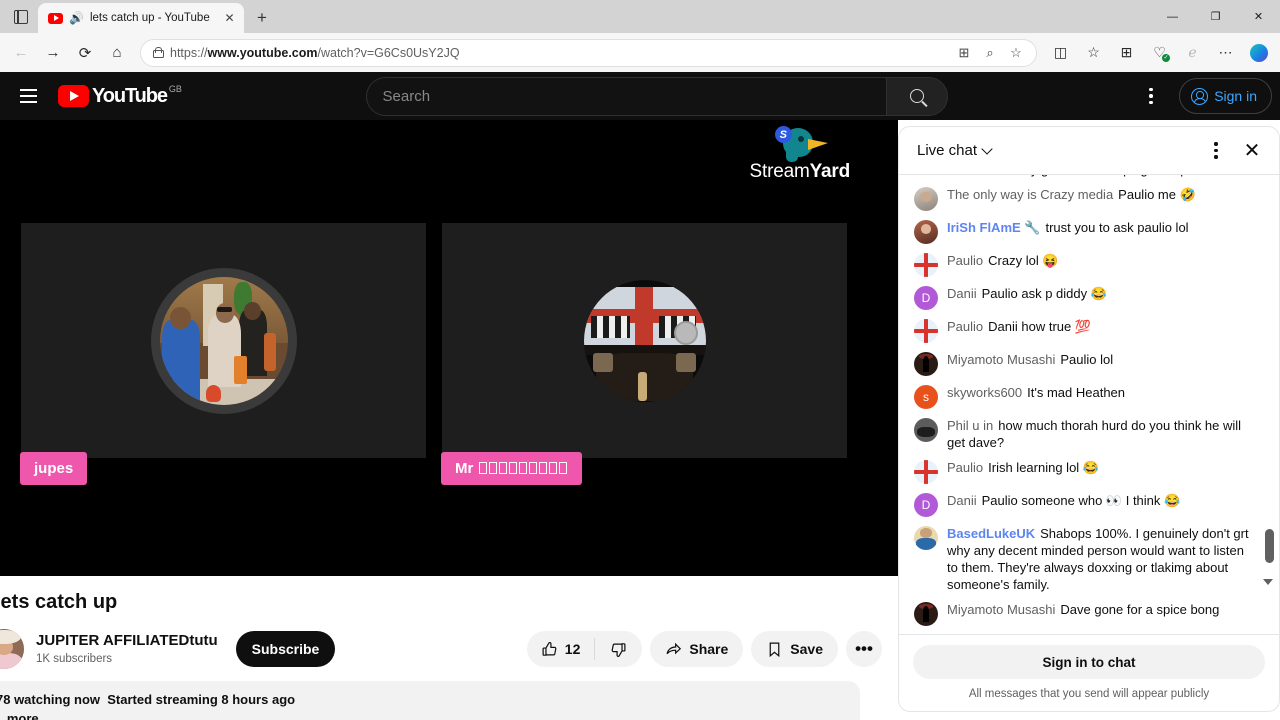 This screenshot has width=1280, height=720. What do you see at coordinates (285, 649) in the screenshot?
I see `subscribe-button: Subscribe` at bounding box center [285, 649].